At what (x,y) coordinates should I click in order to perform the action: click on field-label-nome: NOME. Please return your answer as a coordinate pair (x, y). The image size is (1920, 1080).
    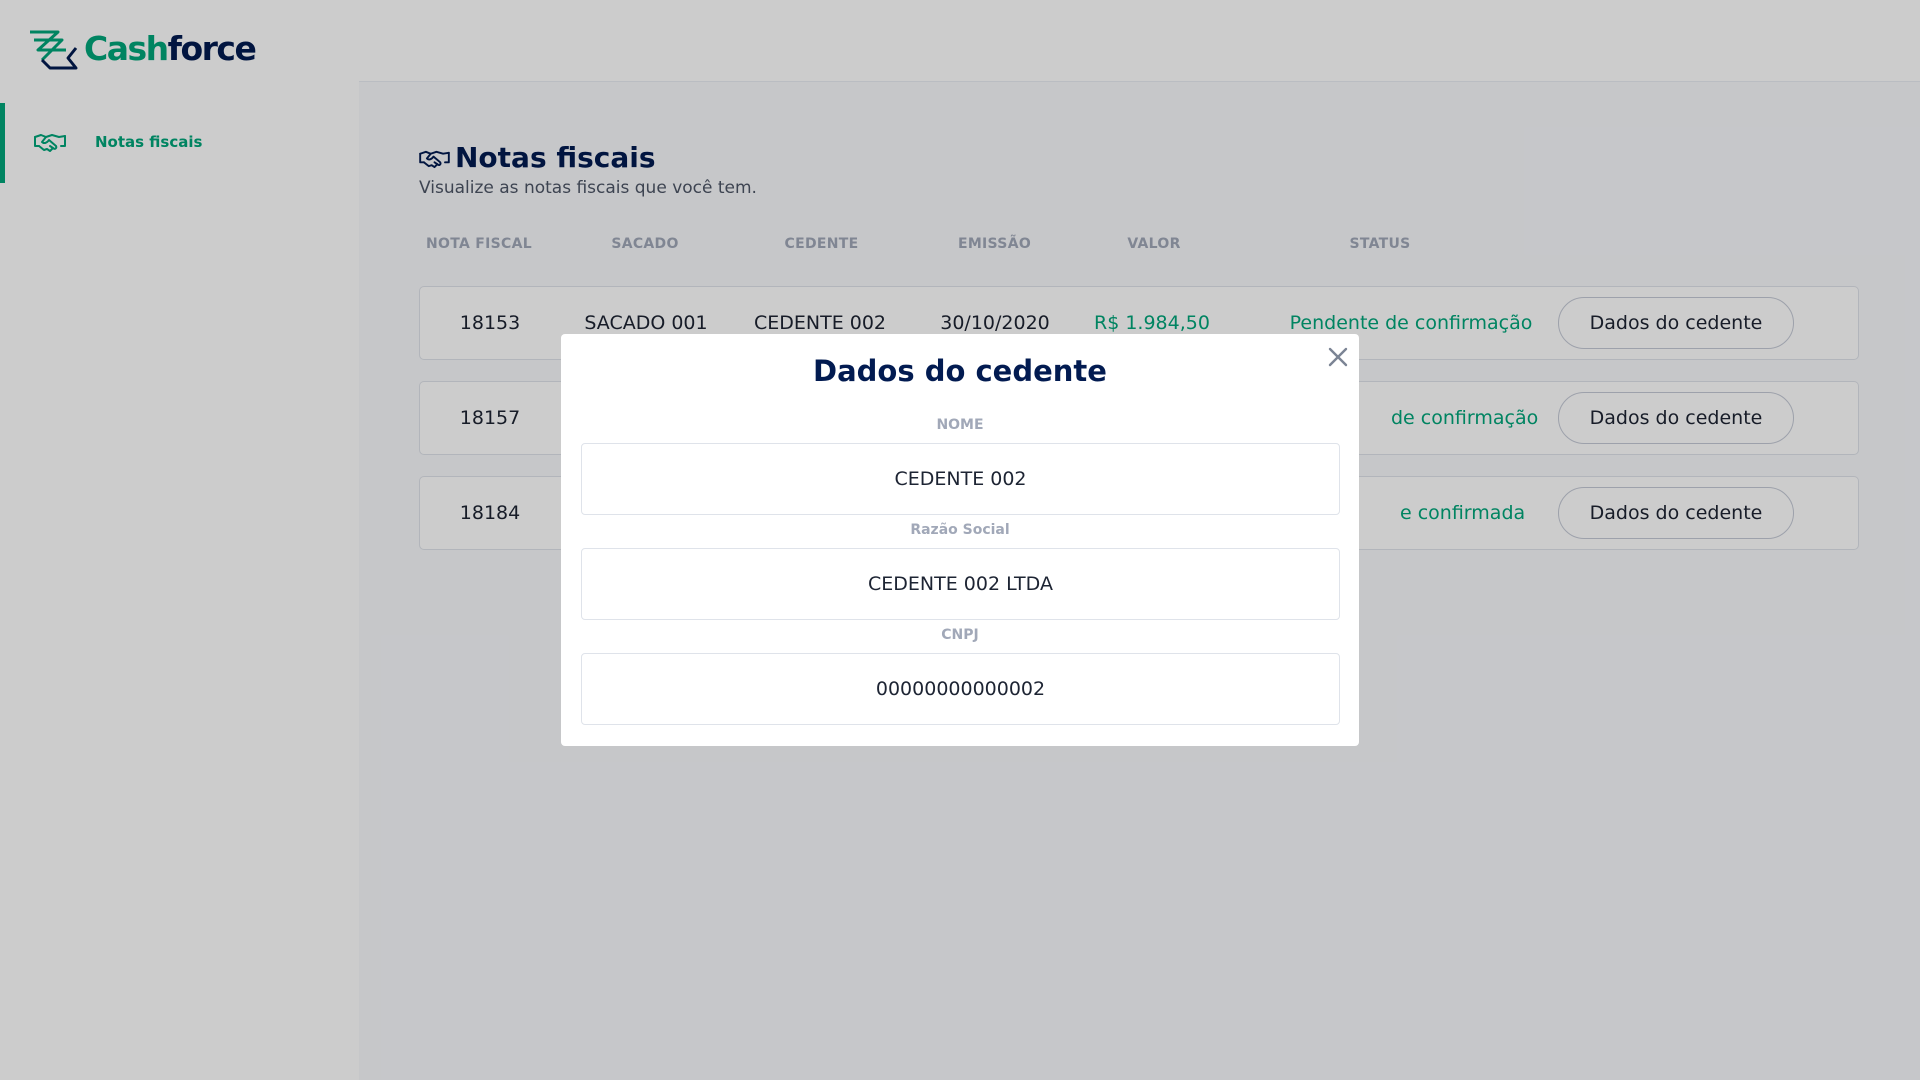
    Looking at the image, I should click on (960, 425).